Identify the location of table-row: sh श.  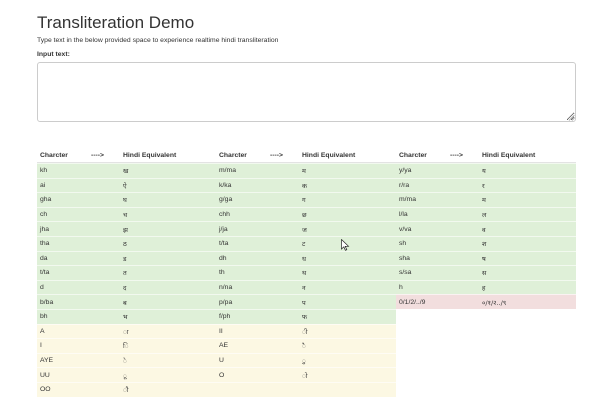
(486, 243).